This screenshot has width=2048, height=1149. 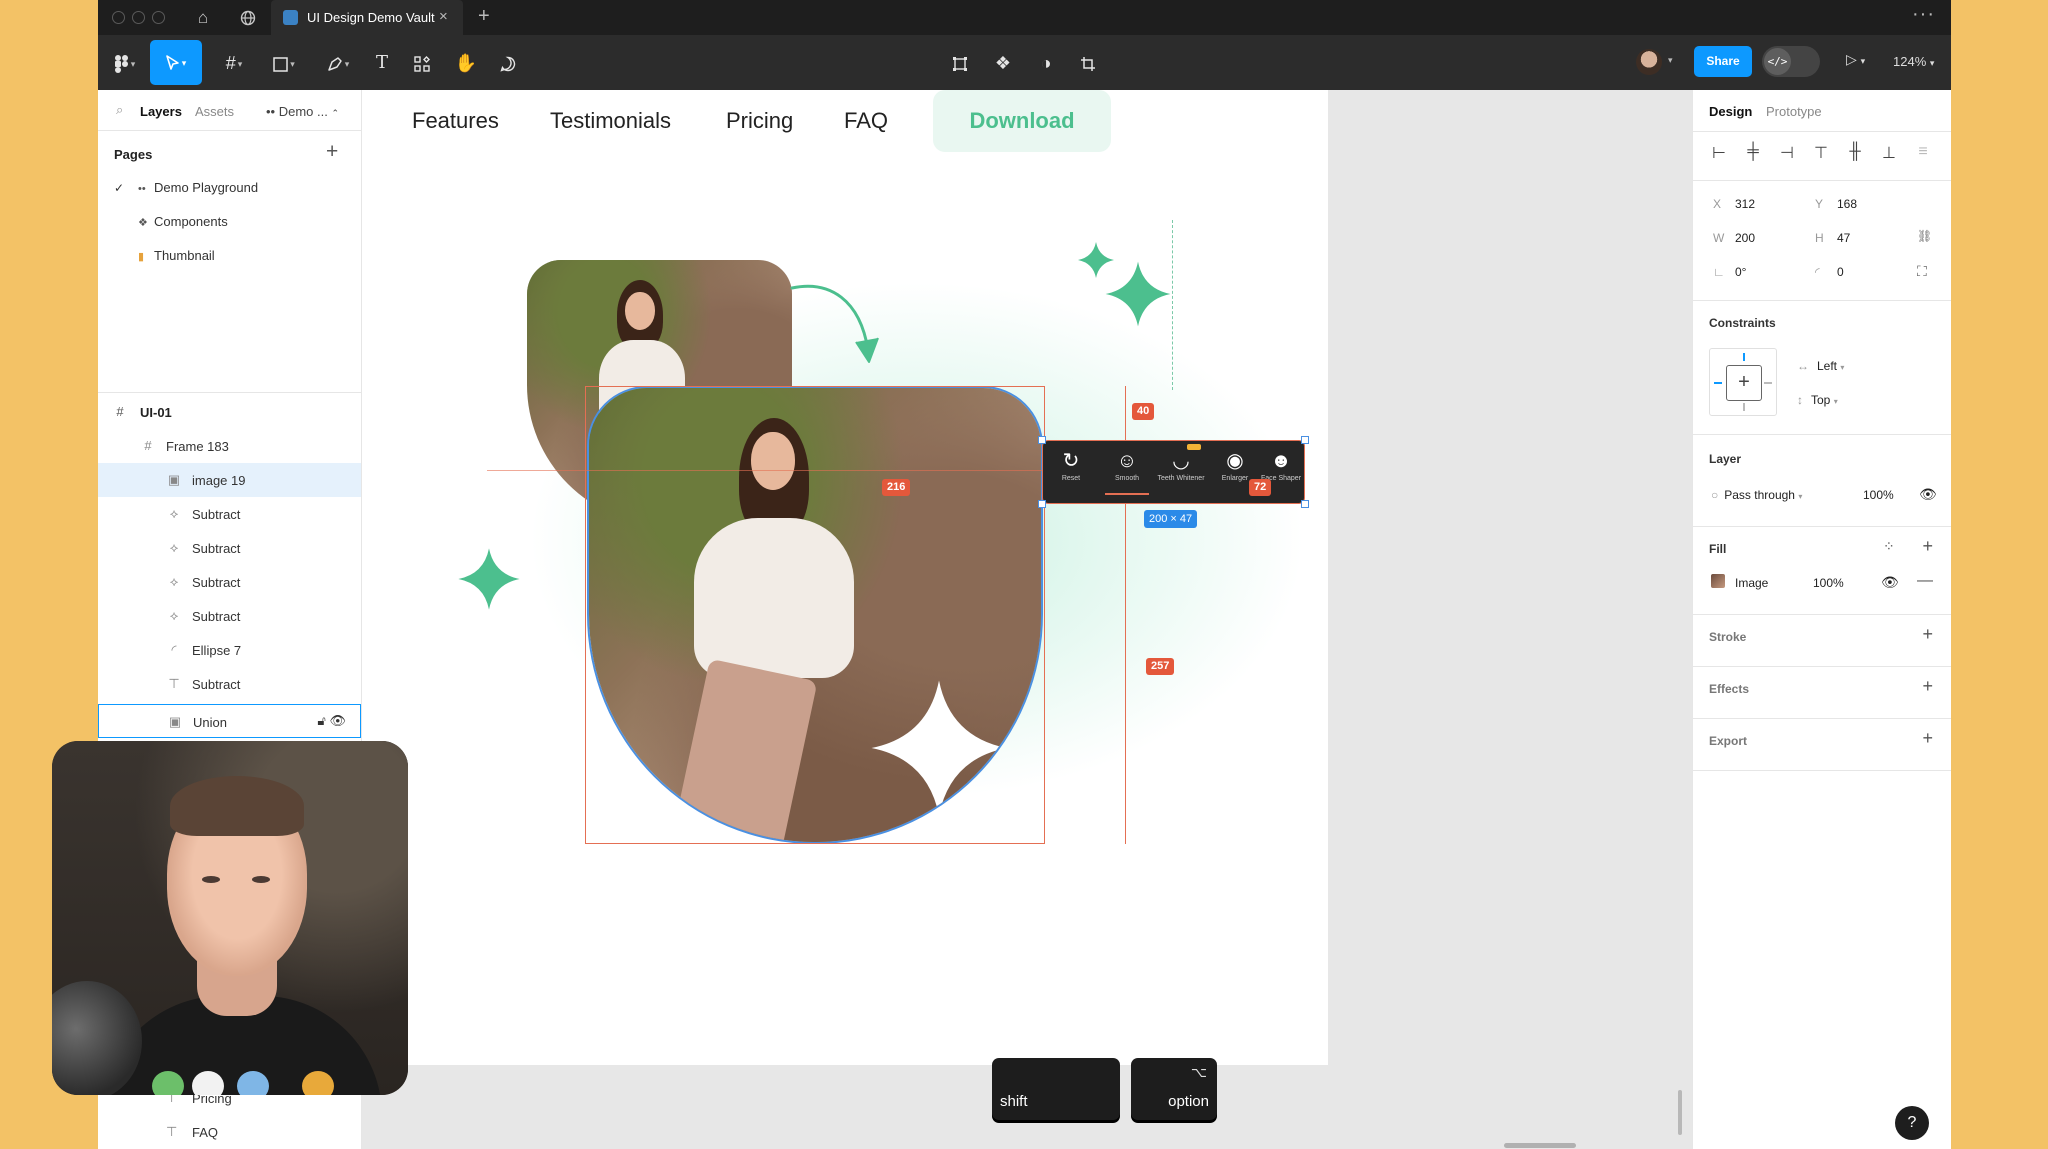 What do you see at coordinates (1889, 546) in the screenshot?
I see `styles-icon: ⁘` at bounding box center [1889, 546].